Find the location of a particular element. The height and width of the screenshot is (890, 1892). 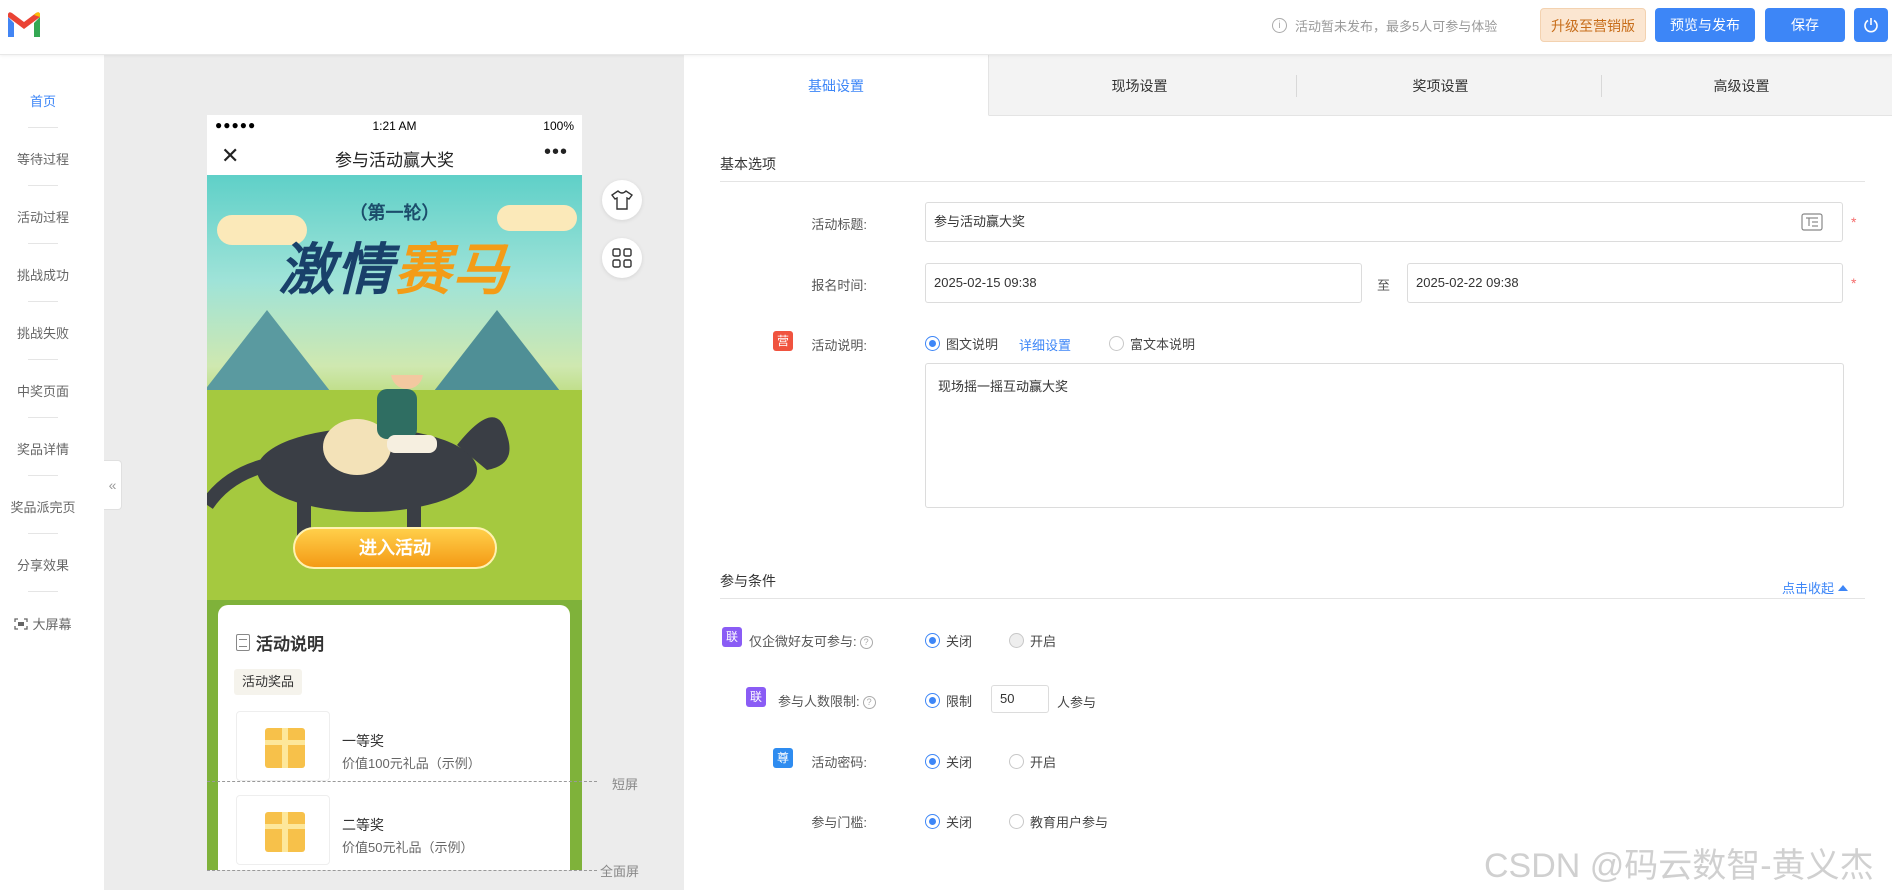

nav-item-prize-out: 奖品派完页 is located at coordinates (43, 506).